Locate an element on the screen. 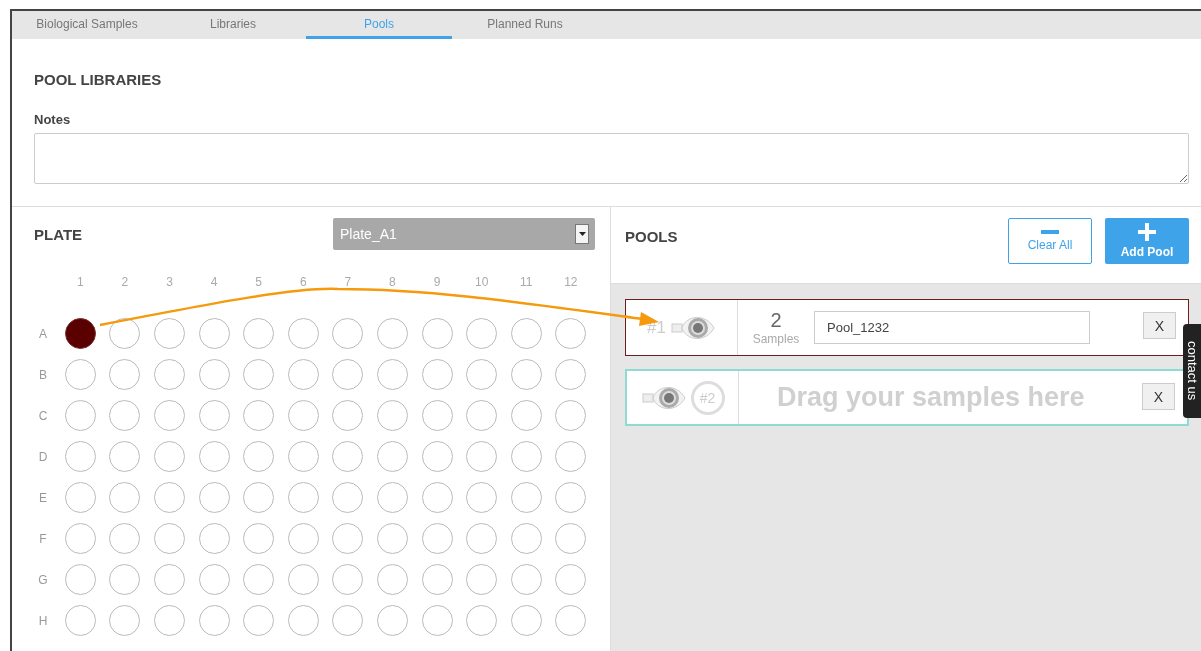  pool-name-field: Pool_1232 is located at coordinates (952, 327).